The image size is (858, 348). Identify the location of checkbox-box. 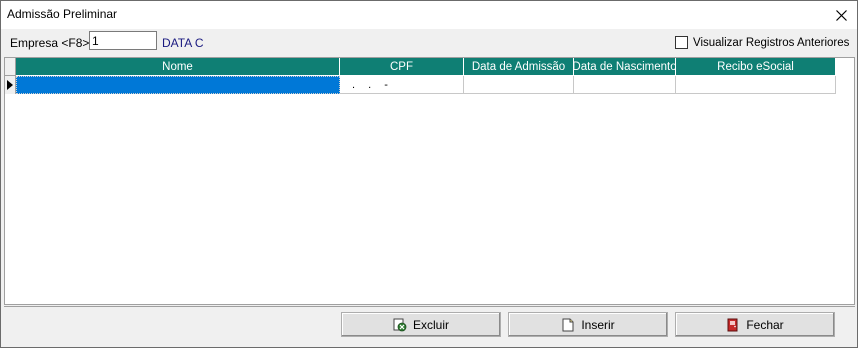
(681, 42).